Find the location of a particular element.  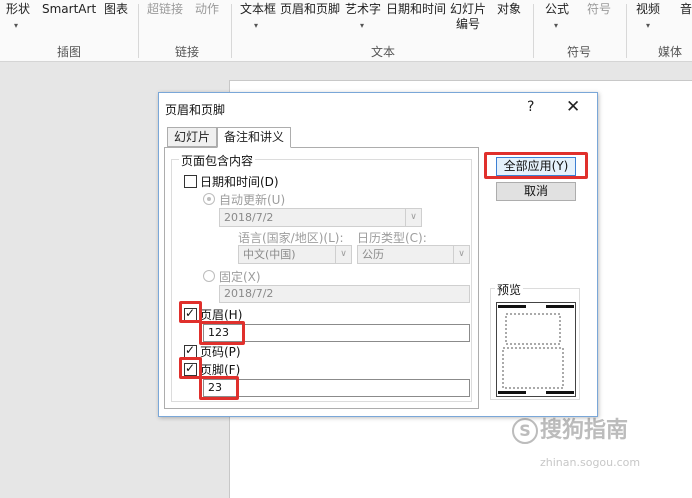

smartart-button: SmartArt is located at coordinates (69, 9).